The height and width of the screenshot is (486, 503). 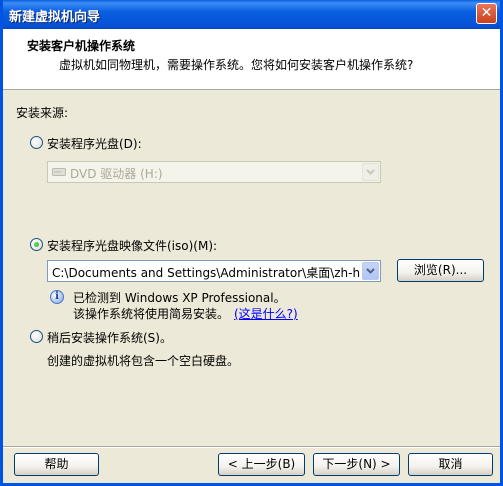 What do you see at coordinates (81, 46) in the screenshot?
I see `page-title: 安装客户机操作系统` at bounding box center [81, 46].